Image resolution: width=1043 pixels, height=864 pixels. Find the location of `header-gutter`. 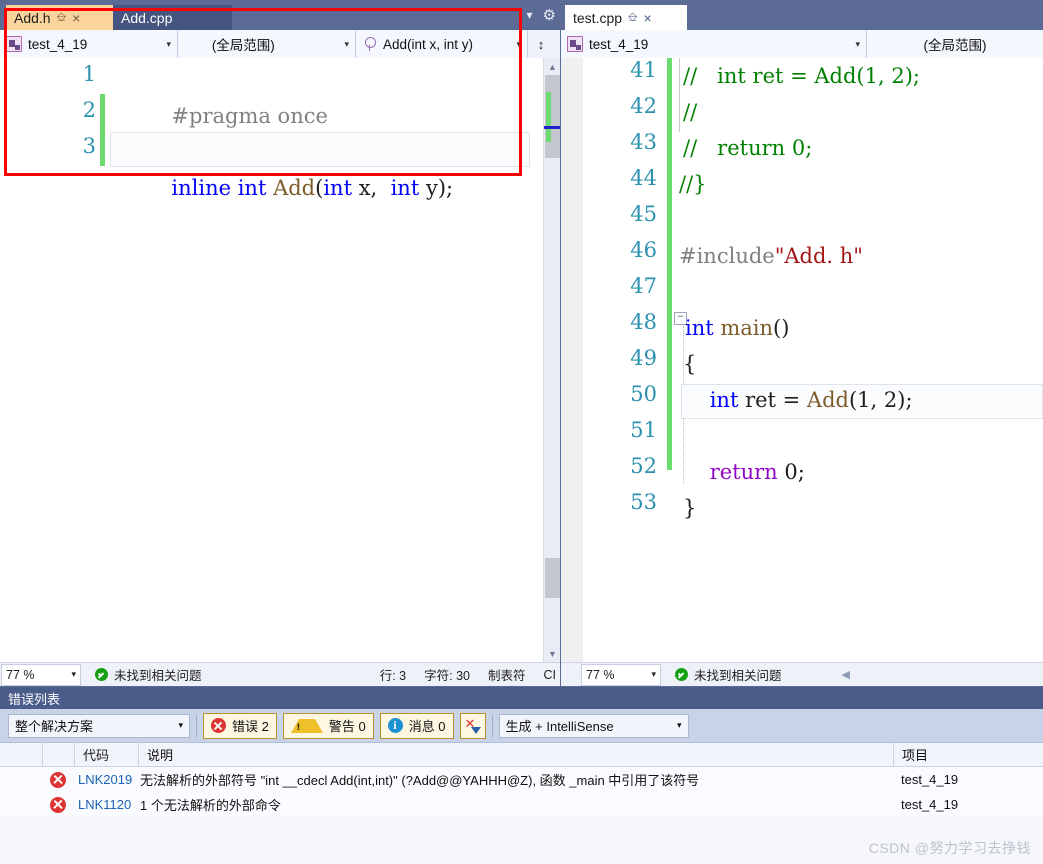

header-gutter is located at coordinates (21, 755).